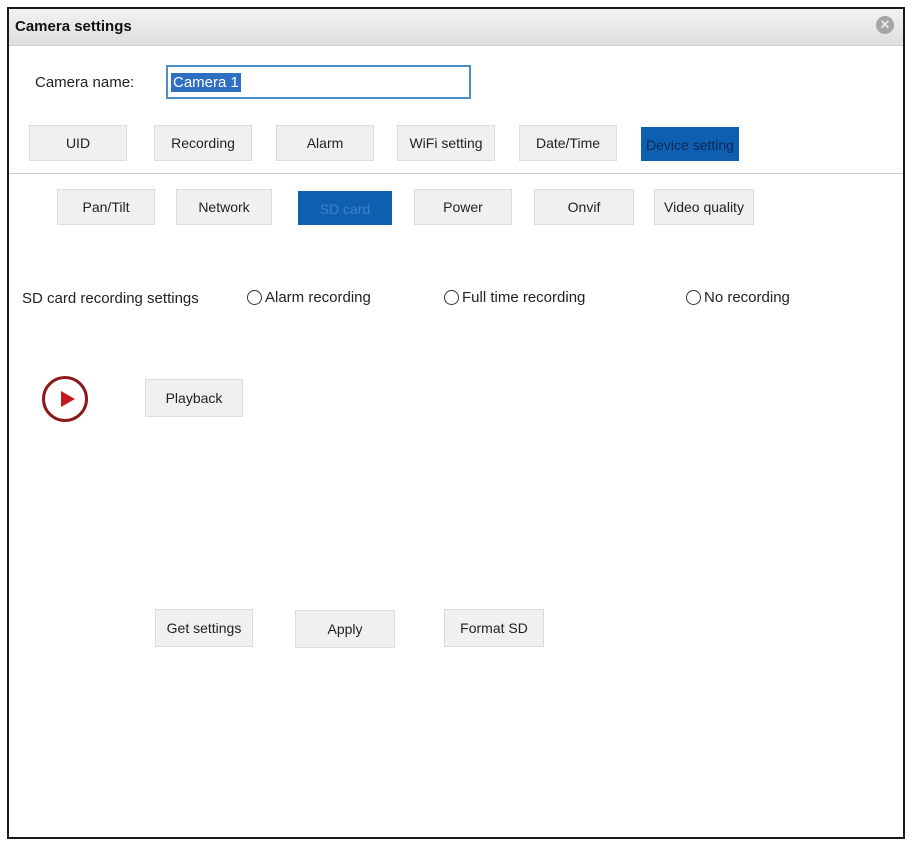 This screenshot has width=912, height=845. What do you see at coordinates (568, 143) in the screenshot?
I see `tab-date-time: Date/Time` at bounding box center [568, 143].